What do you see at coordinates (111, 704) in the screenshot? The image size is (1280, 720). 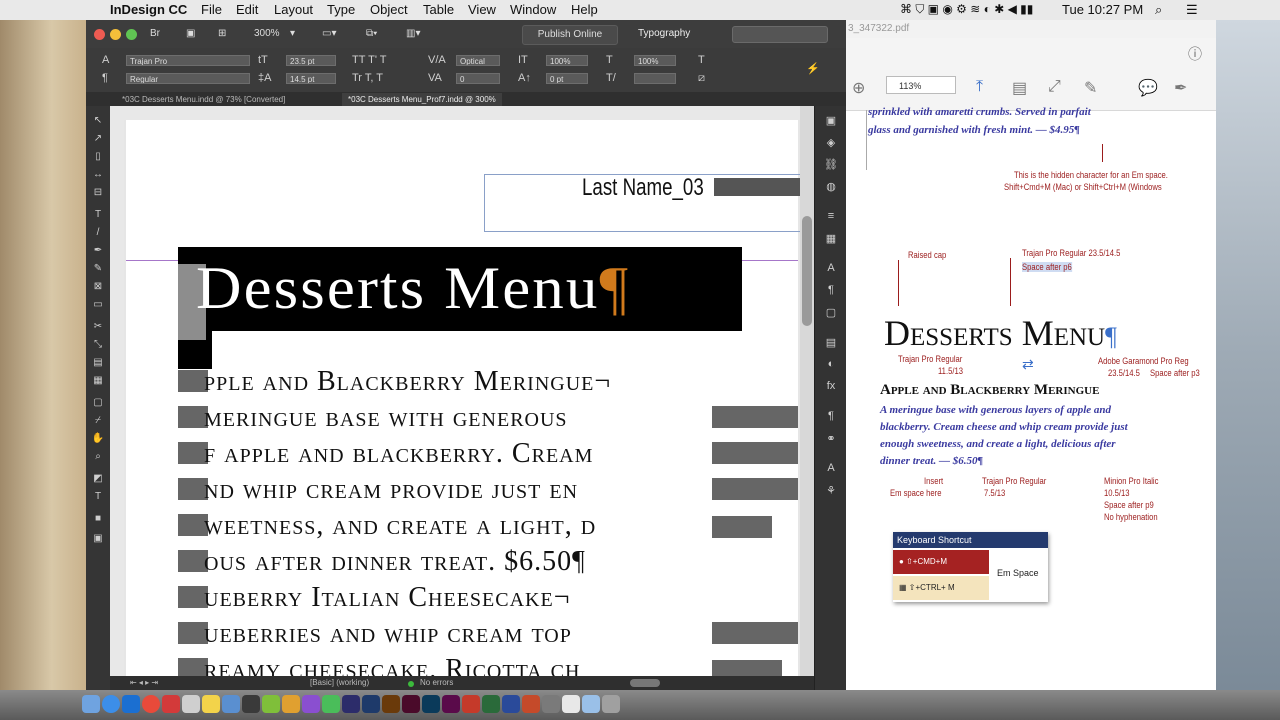 I see `safari-icon` at bounding box center [111, 704].